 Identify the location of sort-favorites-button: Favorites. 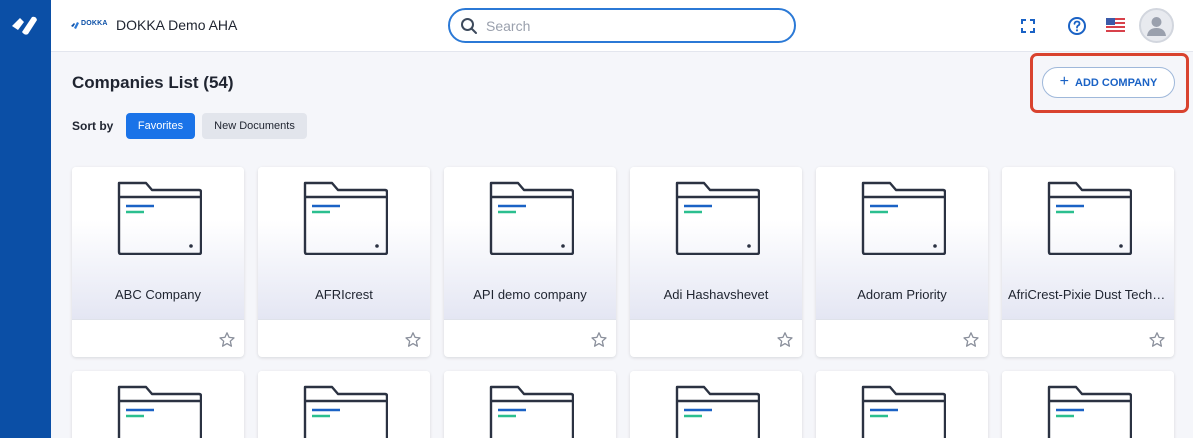
(160, 126).